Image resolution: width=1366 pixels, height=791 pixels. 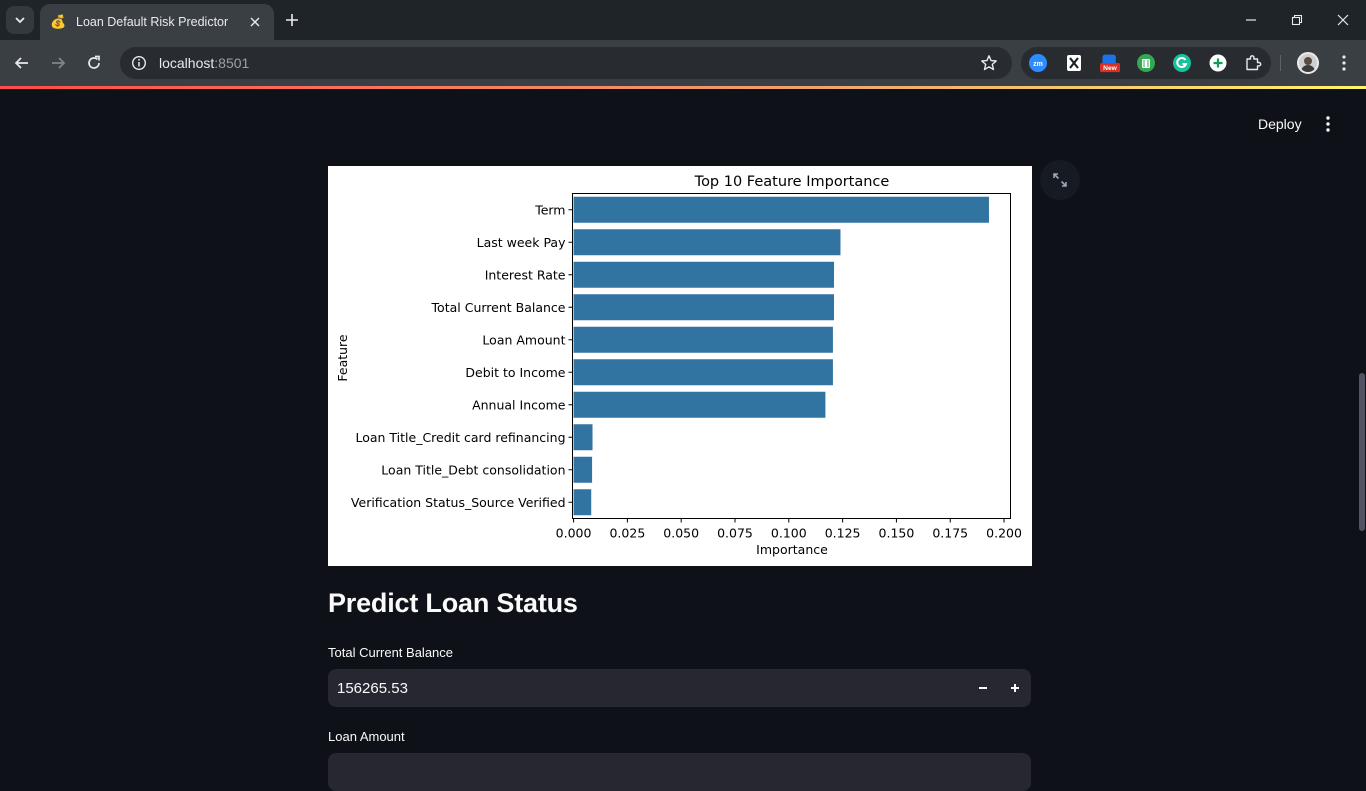 I want to click on url-host: localhost, so click(x=187, y=63).